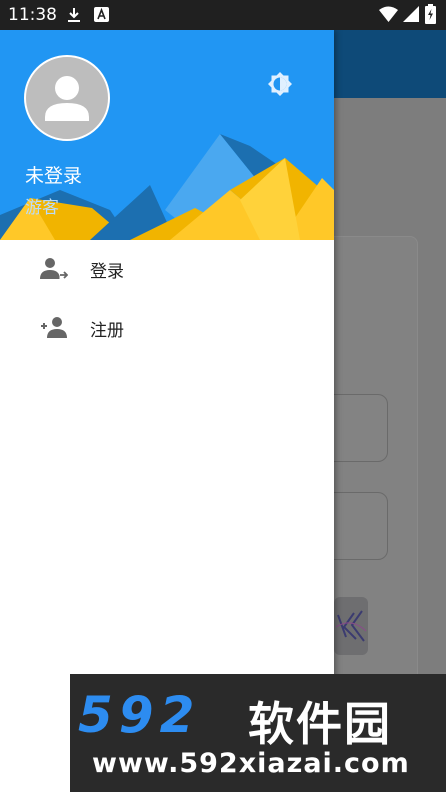 This screenshot has height=792, width=446. Describe the element at coordinates (139, 715) in the screenshot. I see `watermark-digits: 592` at that location.